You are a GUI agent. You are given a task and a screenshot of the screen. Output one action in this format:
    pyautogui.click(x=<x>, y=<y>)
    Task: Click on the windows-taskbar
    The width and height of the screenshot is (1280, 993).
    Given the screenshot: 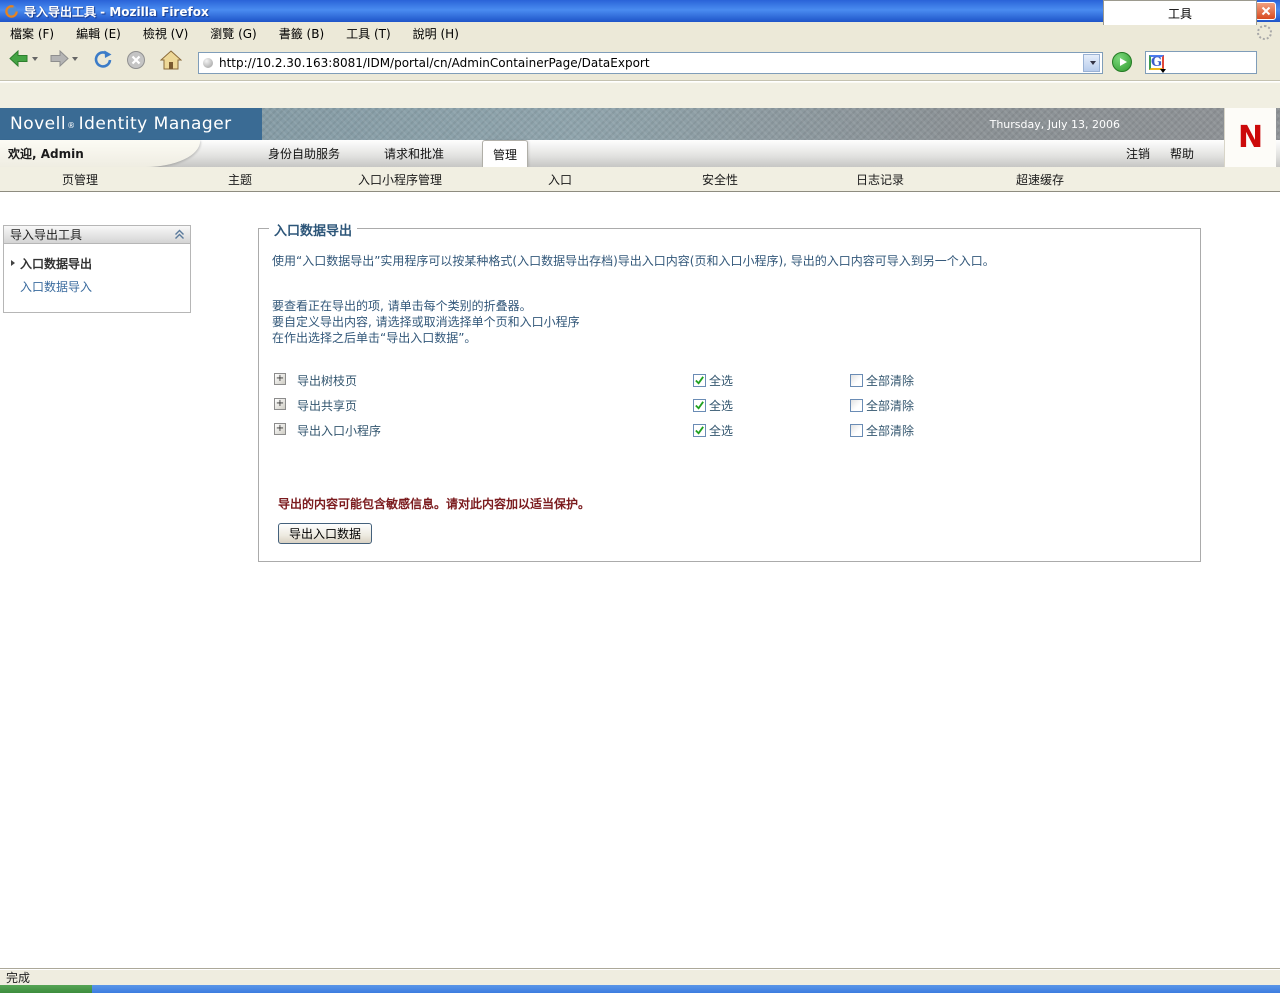 What is the action you would take?
    pyautogui.click(x=640, y=989)
    